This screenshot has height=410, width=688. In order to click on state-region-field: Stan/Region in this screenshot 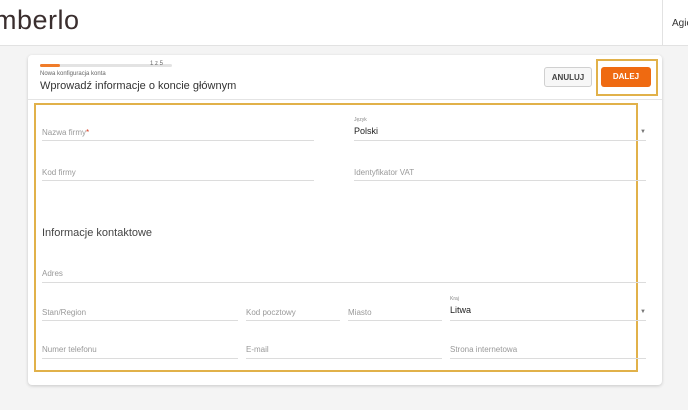, I will do `click(140, 310)`.